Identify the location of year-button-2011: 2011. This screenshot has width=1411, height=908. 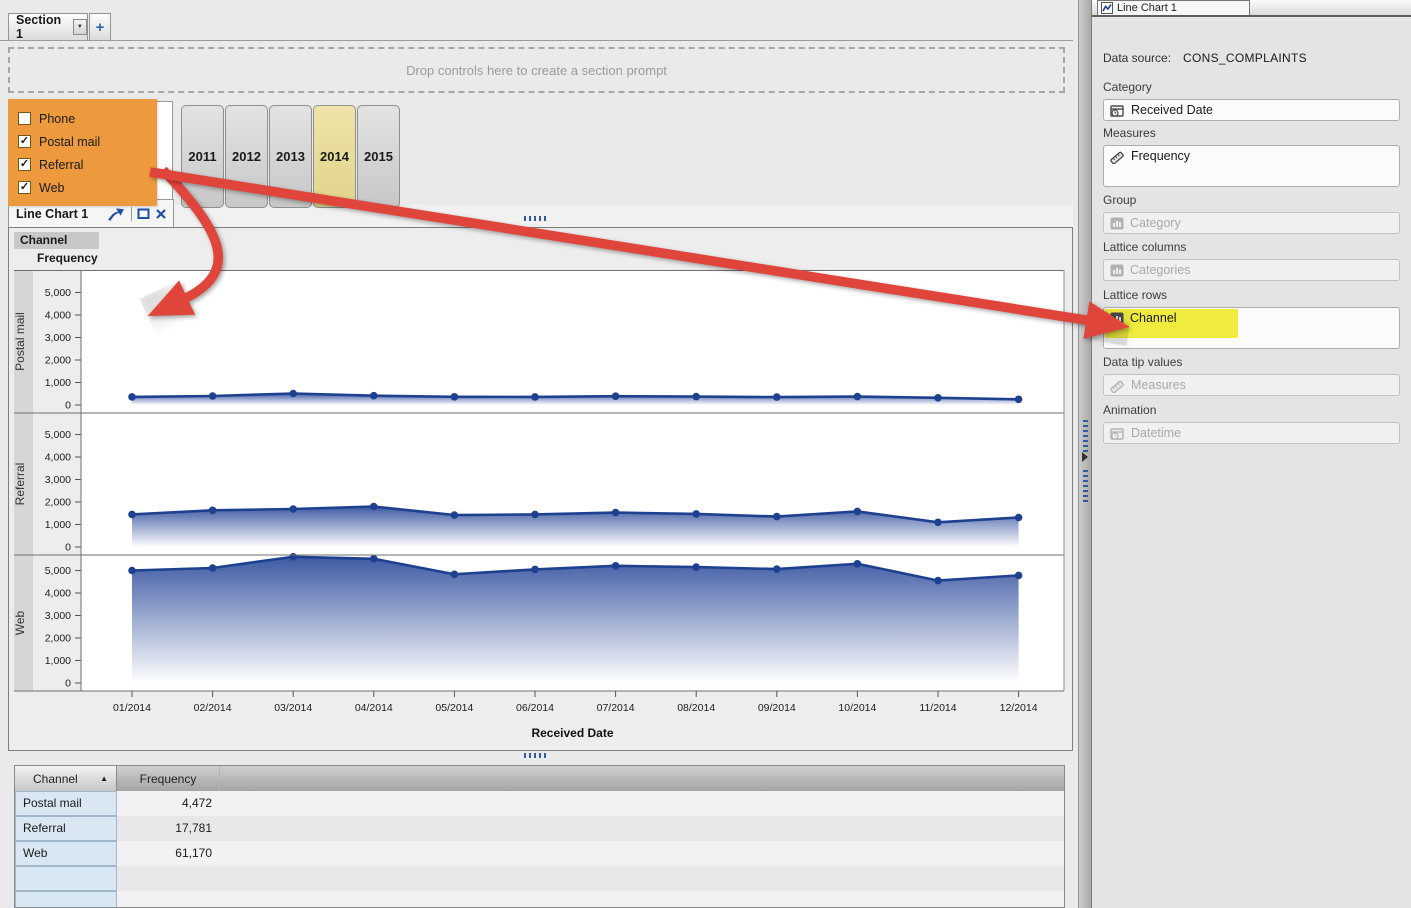
(202, 156).